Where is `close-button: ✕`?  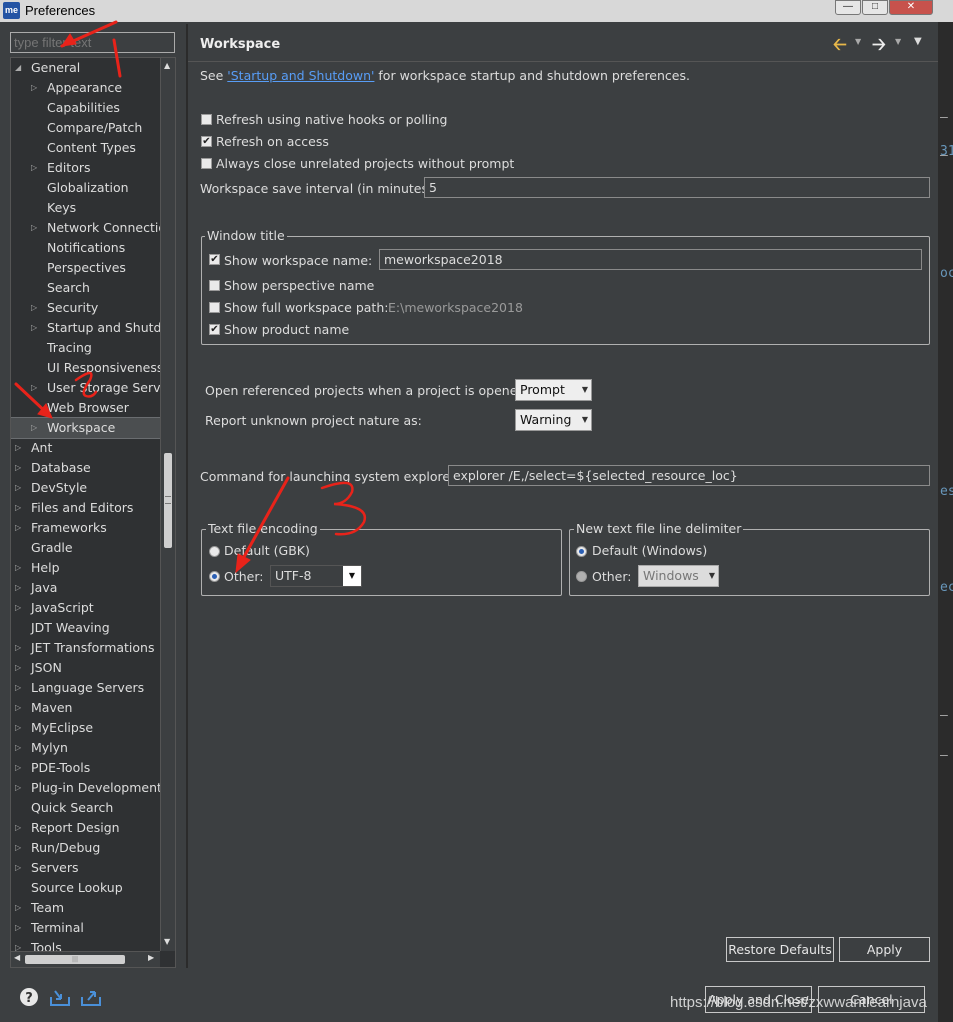 close-button: ✕ is located at coordinates (911, 7).